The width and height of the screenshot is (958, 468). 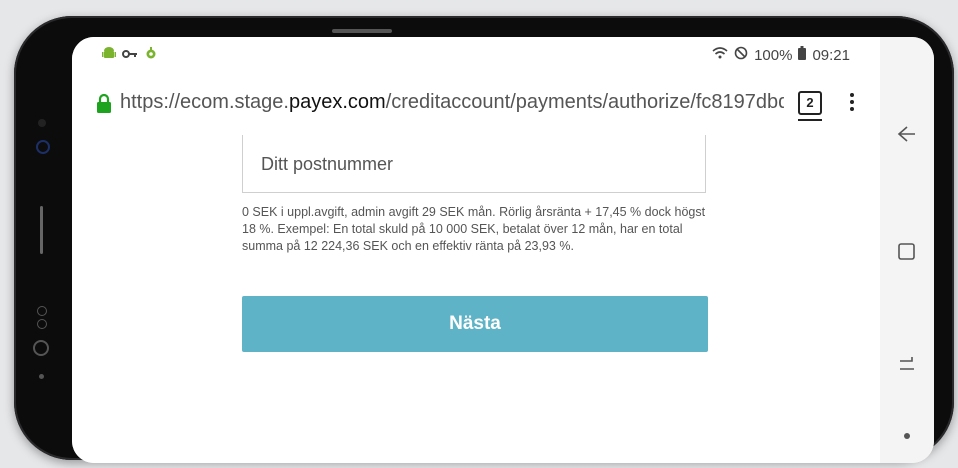 What do you see at coordinates (831, 55) in the screenshot?
I see `clock: 09:21` at bounding box center [831, 55].